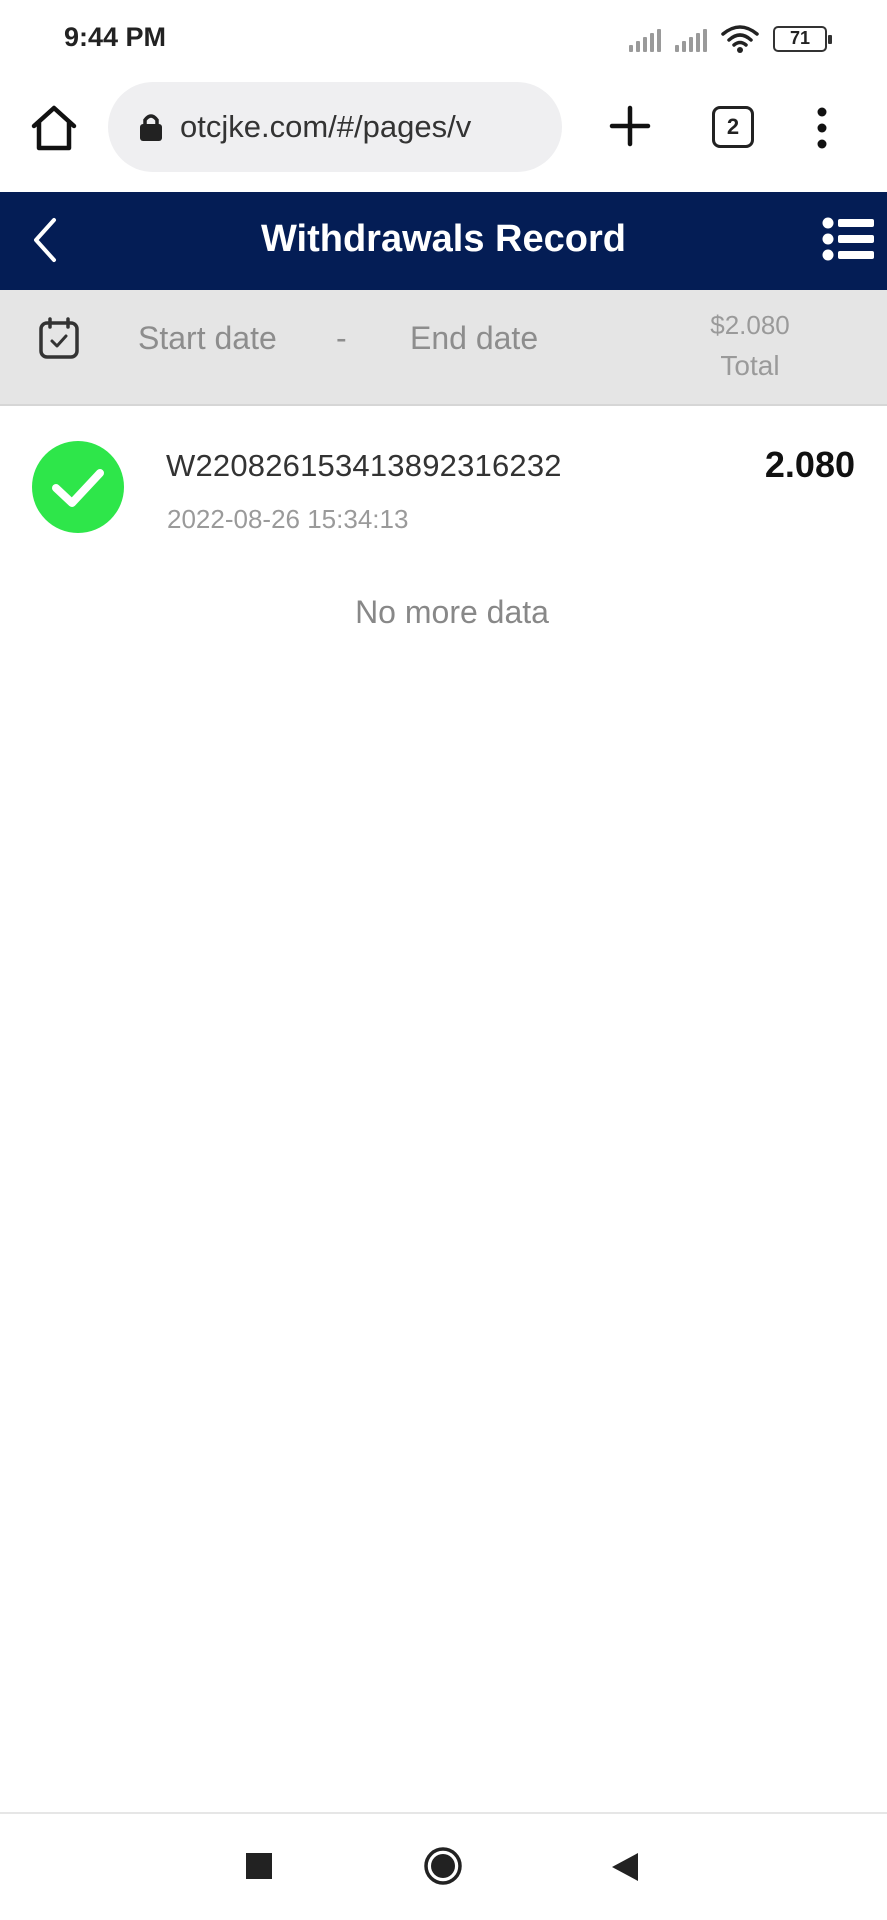 This screenshot has width=887, height=1920. I want to click on app-header: Withdrawals Record, so click(443, 241).